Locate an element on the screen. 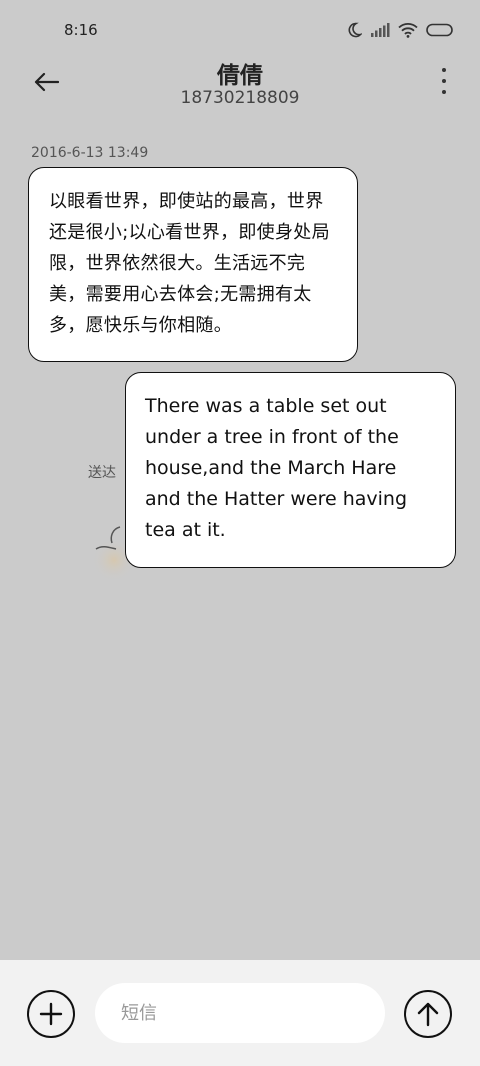 The height and width of the screenshot is (1066, 480). send-button is located at coordinates (428, 1014).